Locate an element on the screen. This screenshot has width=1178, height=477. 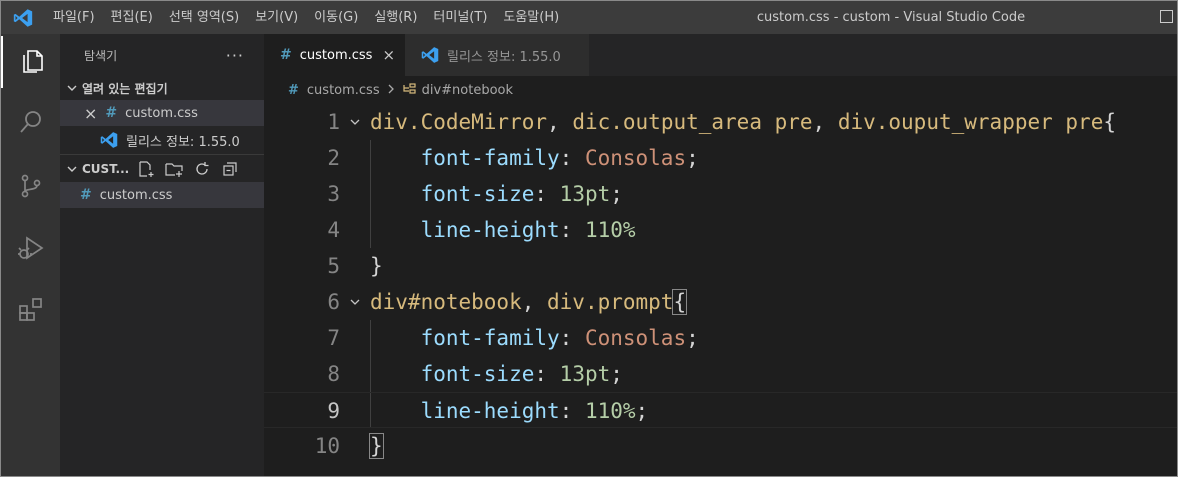
tab-release-notes: 릴리스 정보: 1.55.0 is located at coordinates (497, 55).